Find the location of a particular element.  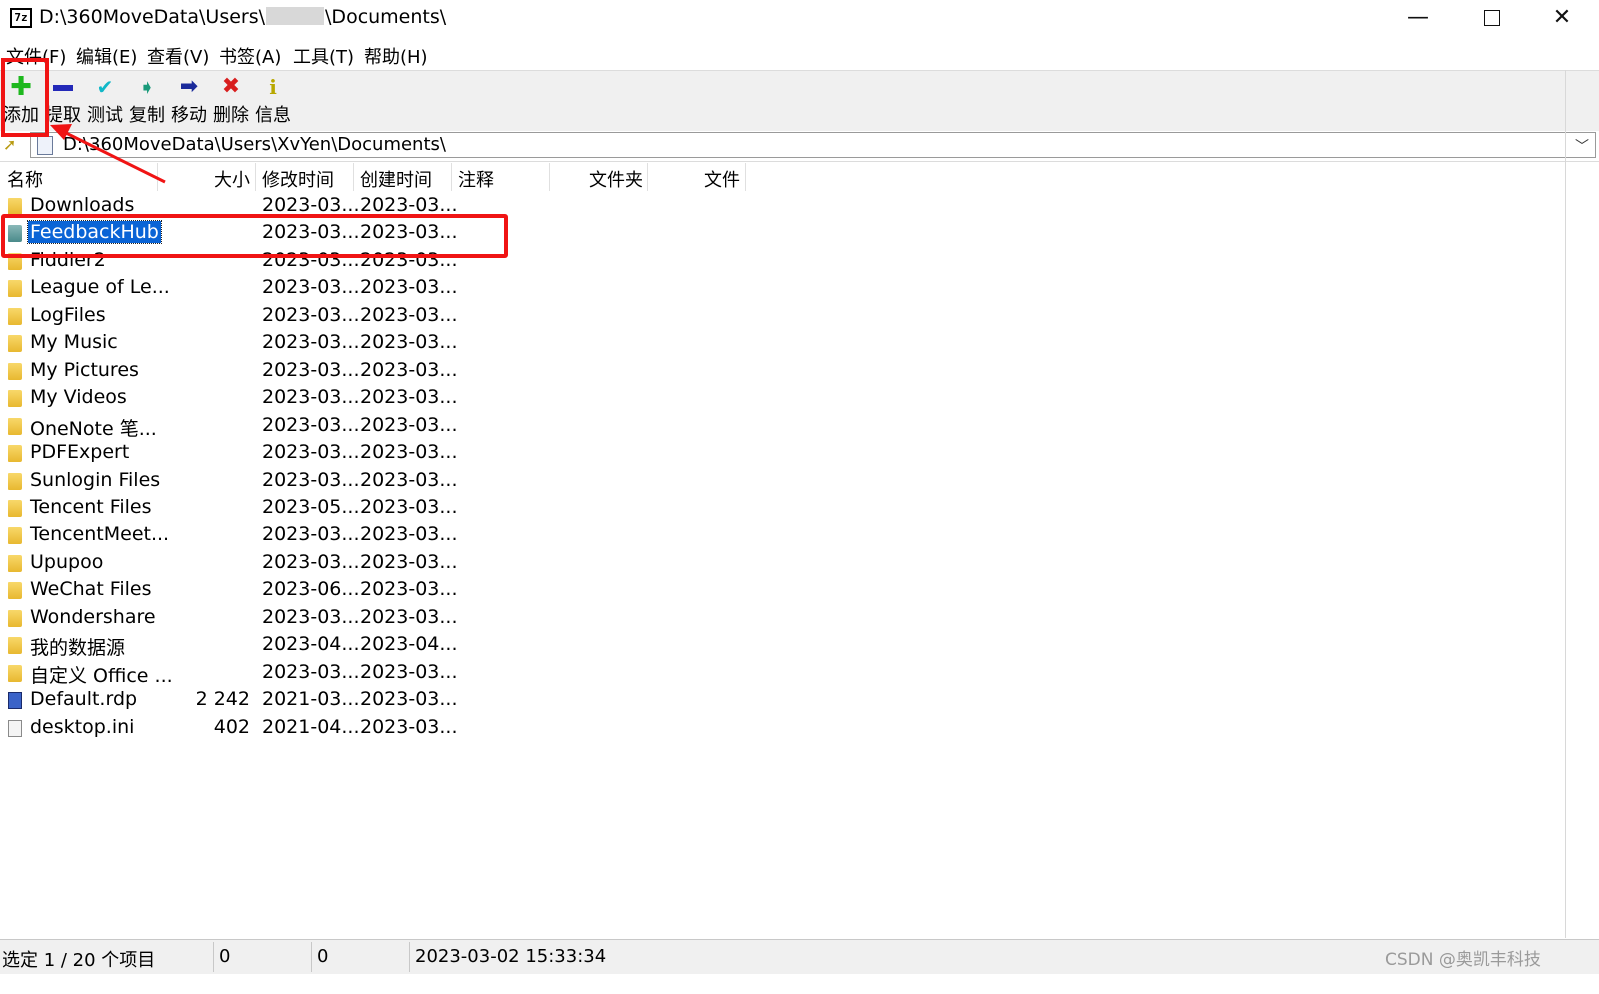

minimize-icon: — is located at coordinates (1418, 17).